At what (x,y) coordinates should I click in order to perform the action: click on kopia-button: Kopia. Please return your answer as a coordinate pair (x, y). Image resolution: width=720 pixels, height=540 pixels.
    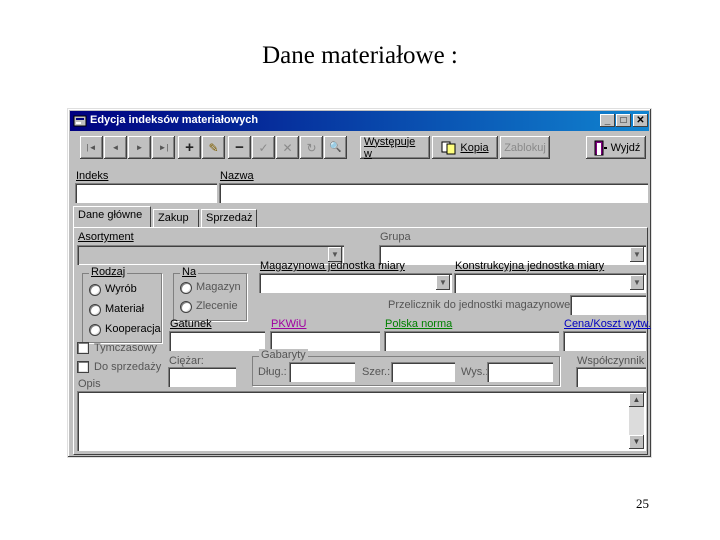
    Looking at the image, I should click on (465, 147).